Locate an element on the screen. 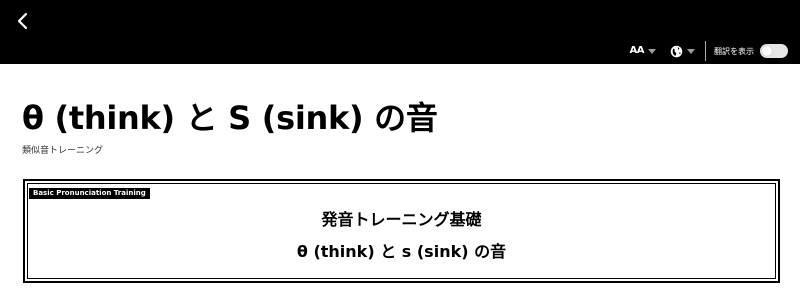 The height and width of the screenshot is (296, 800). page-subtitle: 類似音トレーニング is located at coordinates (63, 151).